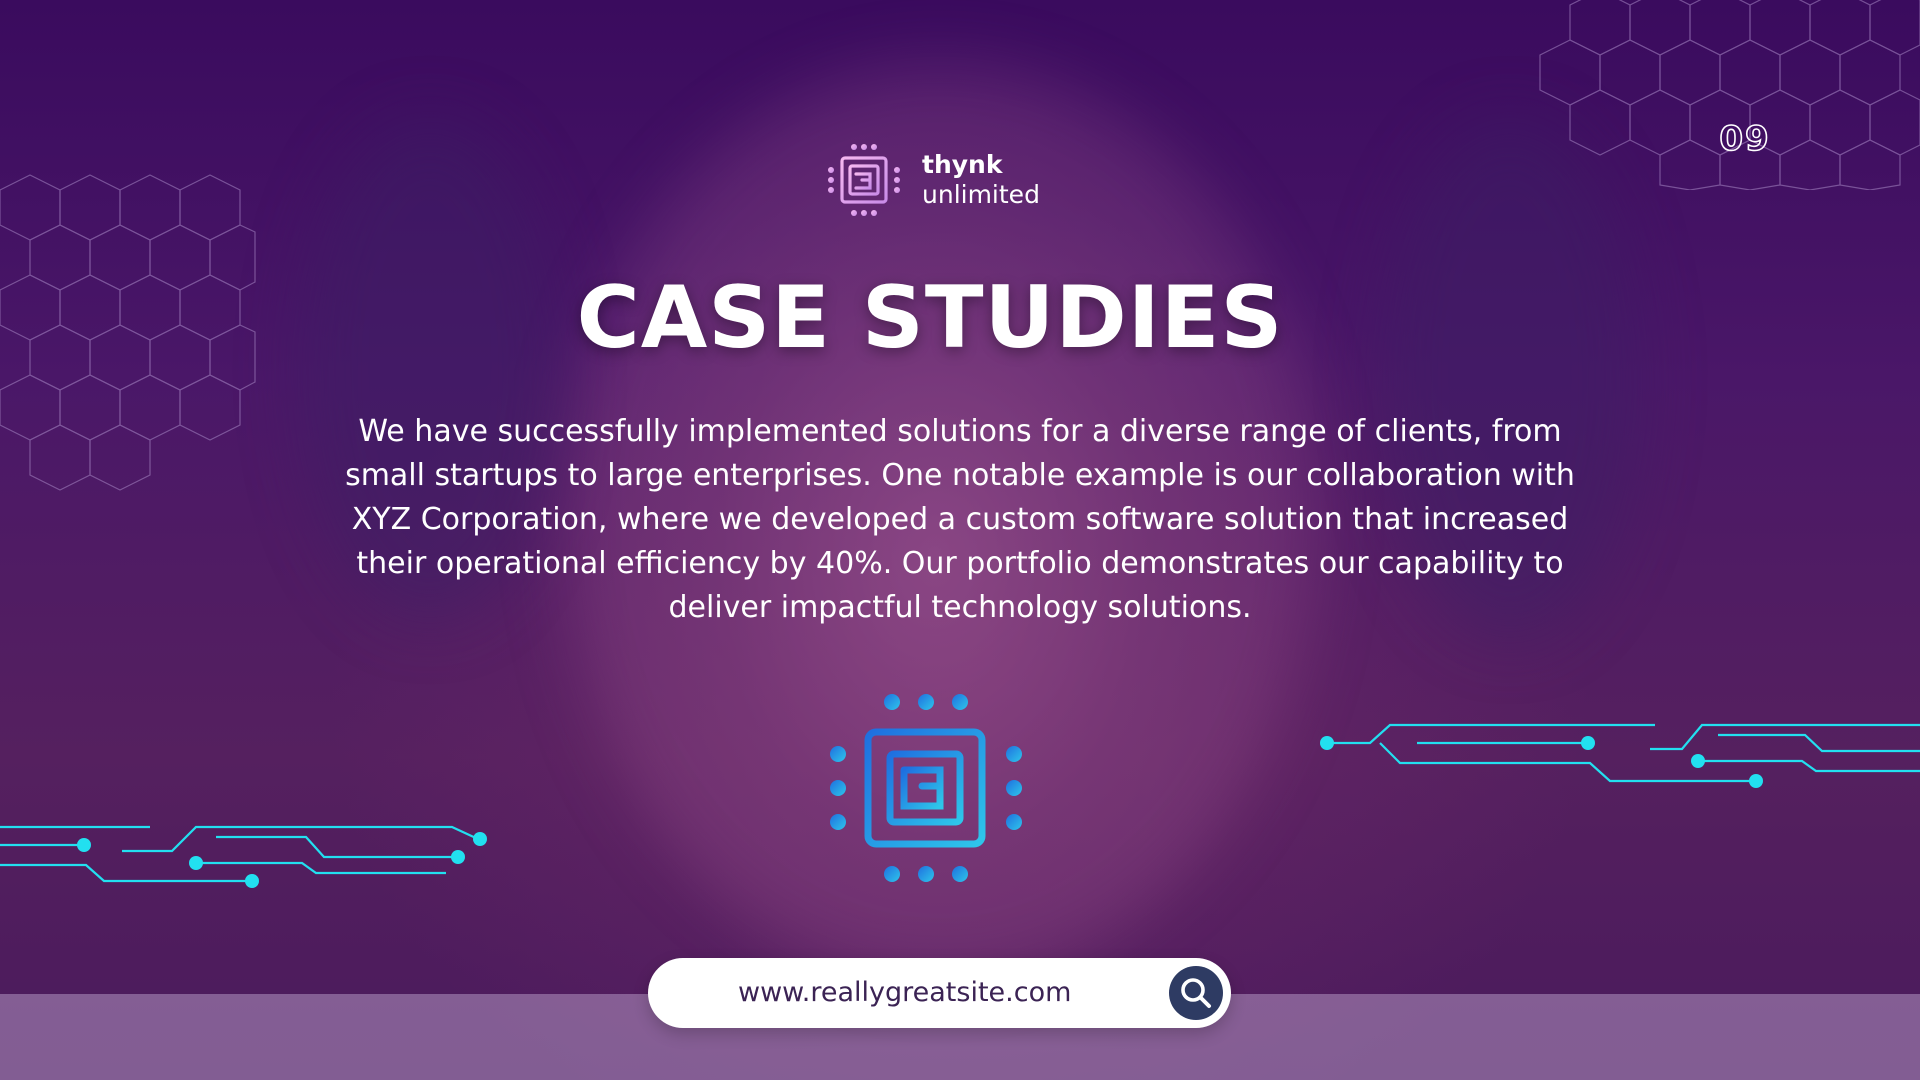  I want to click on brand-logo: thynk unlimited, so click(933, 180).